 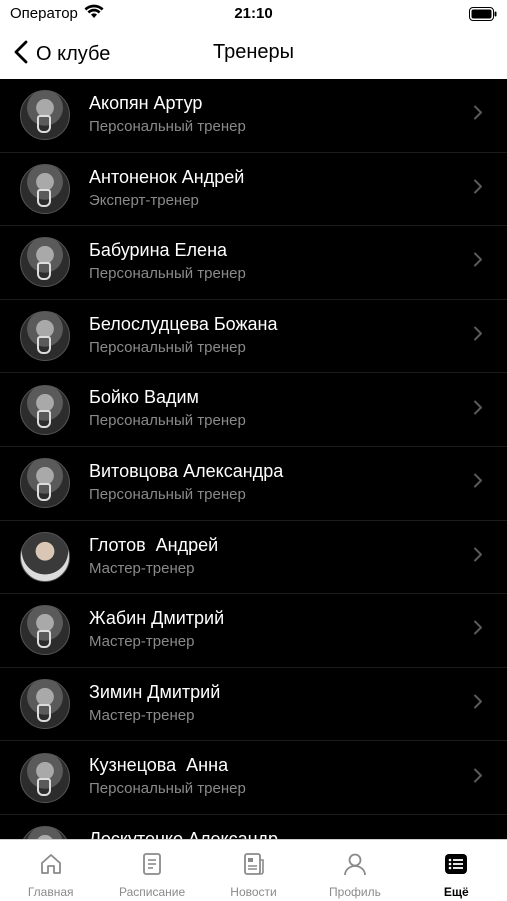 What do you see at coordinates (355, 866) in the screenshot?
I see `profile-icon` at bounding box center [355, 866].